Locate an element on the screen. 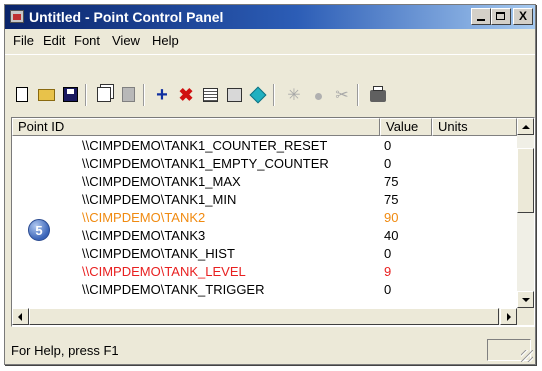 The width and height of the screenshot is (542, 371). point-id-cell: \\CIMPDEMO\TANK3 is located at coordinates (144, 235).